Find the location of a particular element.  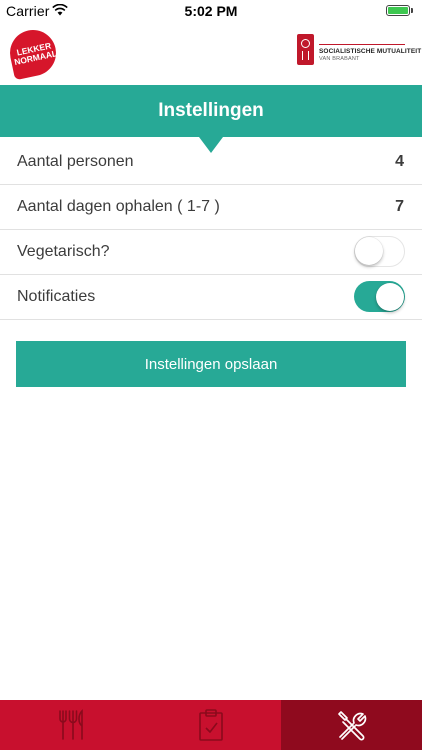

tab-recipes is located at coordinates (70, 725).